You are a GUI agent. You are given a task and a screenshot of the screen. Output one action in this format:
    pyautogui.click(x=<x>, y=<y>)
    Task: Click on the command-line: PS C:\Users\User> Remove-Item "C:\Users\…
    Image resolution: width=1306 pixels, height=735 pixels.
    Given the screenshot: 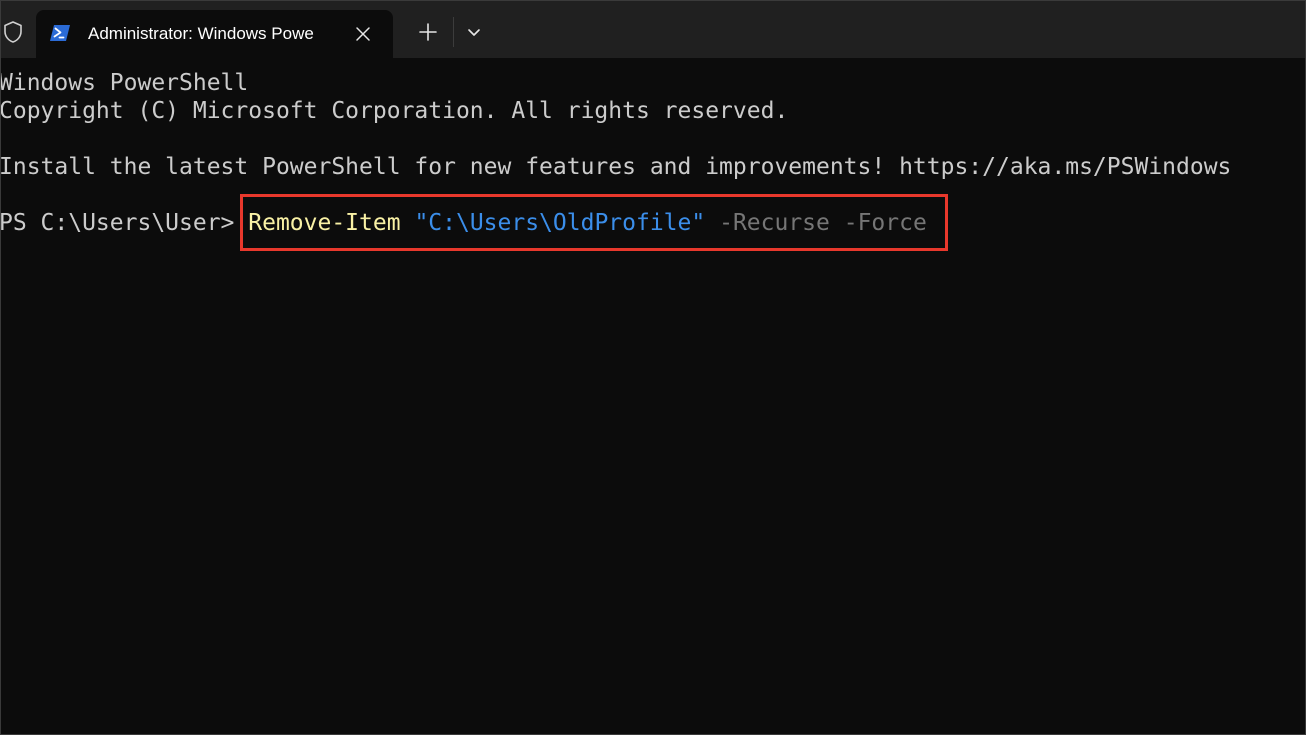 What is the action you would take?
    pyautogui.click(x=463, y=223)
    